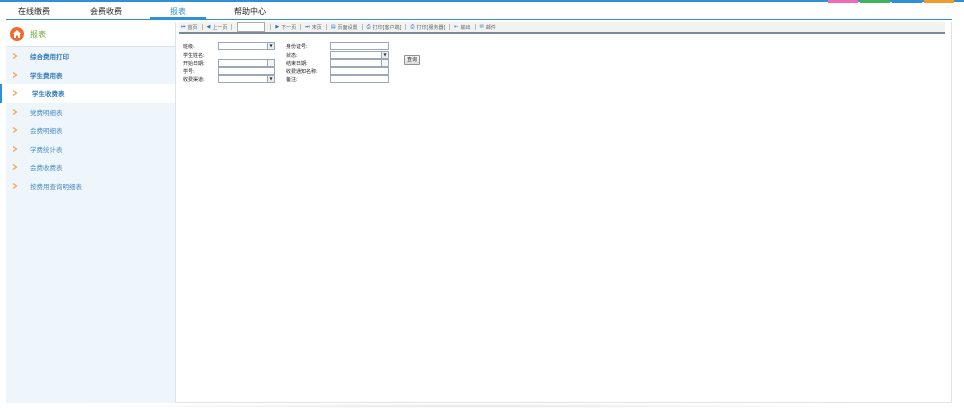 This screenshot has height=413, width=964. I want to click on mail-button: ✉ 邮件, so click(488, 27).